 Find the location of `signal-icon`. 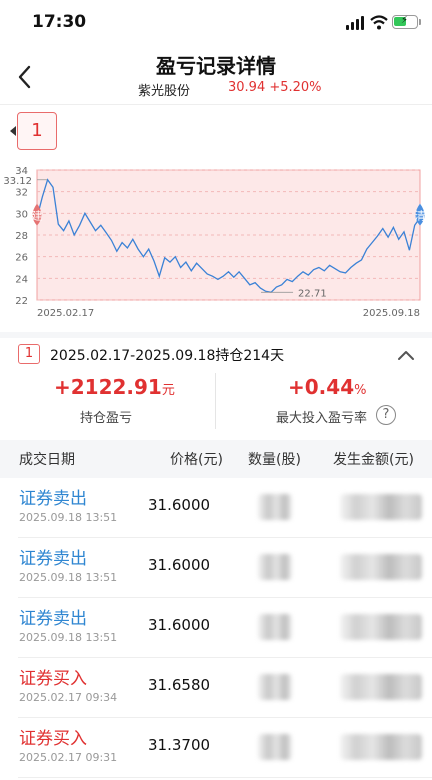

signal-icon is located at coordinates (356, 23).